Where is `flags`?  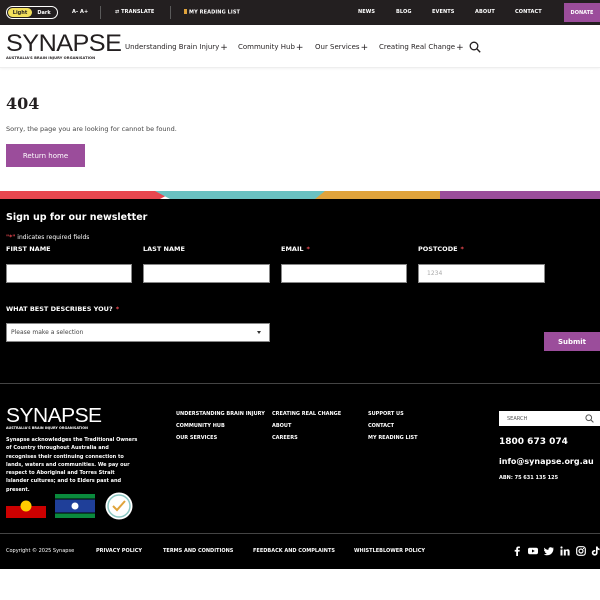 flags is located at coordinates (69, 506).